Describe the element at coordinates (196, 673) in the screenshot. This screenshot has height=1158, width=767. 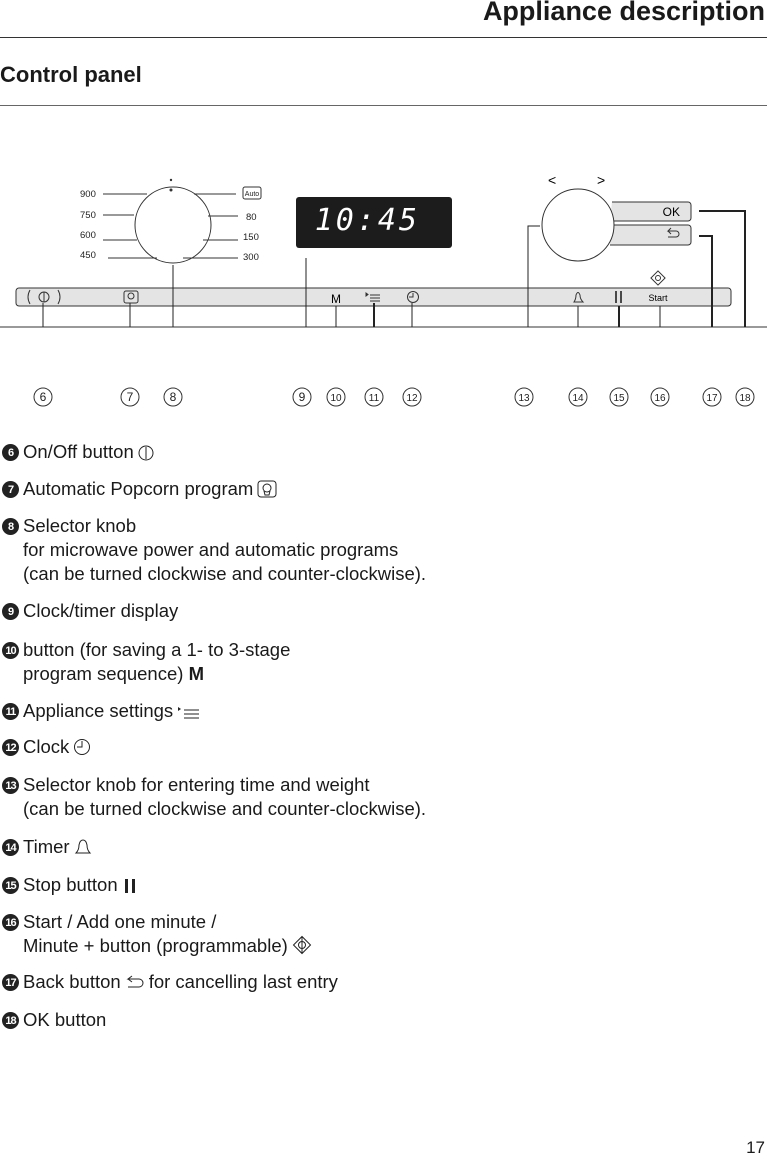
I see `menu-icon: M` at that location.